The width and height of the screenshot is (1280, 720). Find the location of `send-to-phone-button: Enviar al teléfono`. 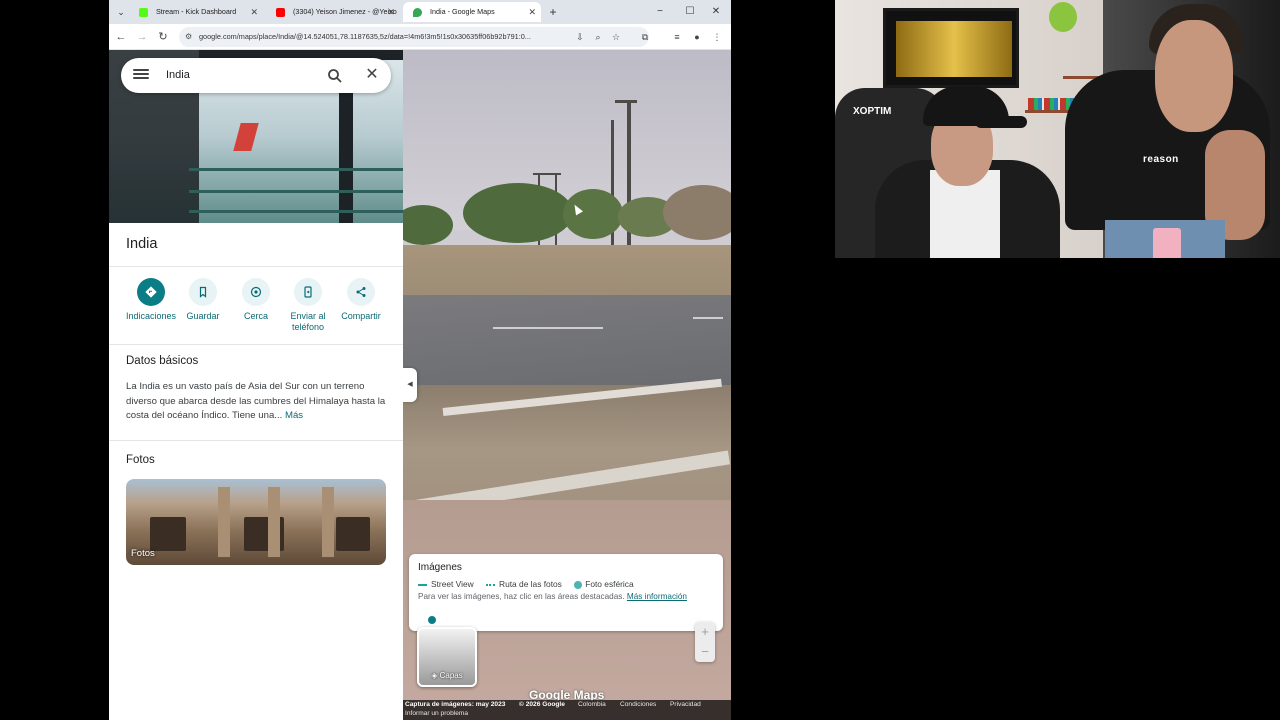

send-to-phone-button: Enviar al teléfono is located at coordinates (308, 305).